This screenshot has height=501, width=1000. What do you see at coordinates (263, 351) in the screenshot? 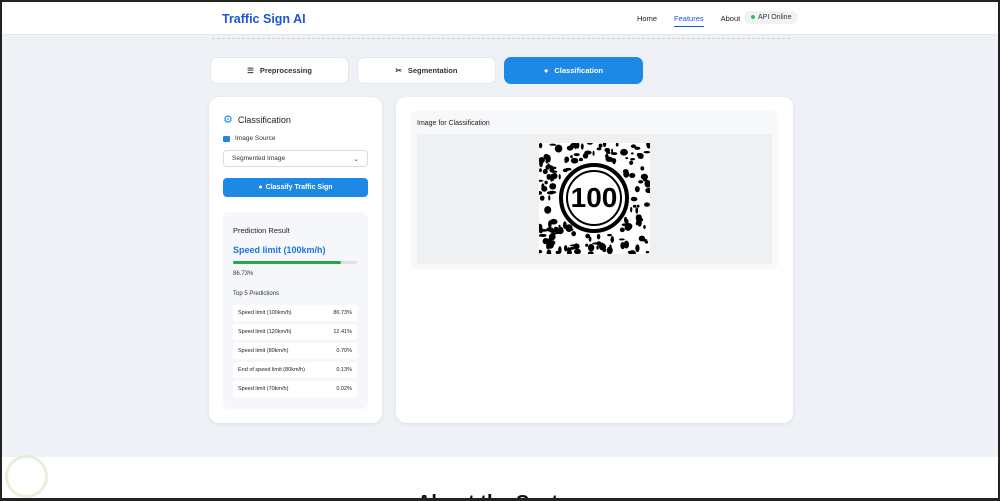
I see `prediction-label: Speed limit (80km/h)` at bounding box center [263, 351].